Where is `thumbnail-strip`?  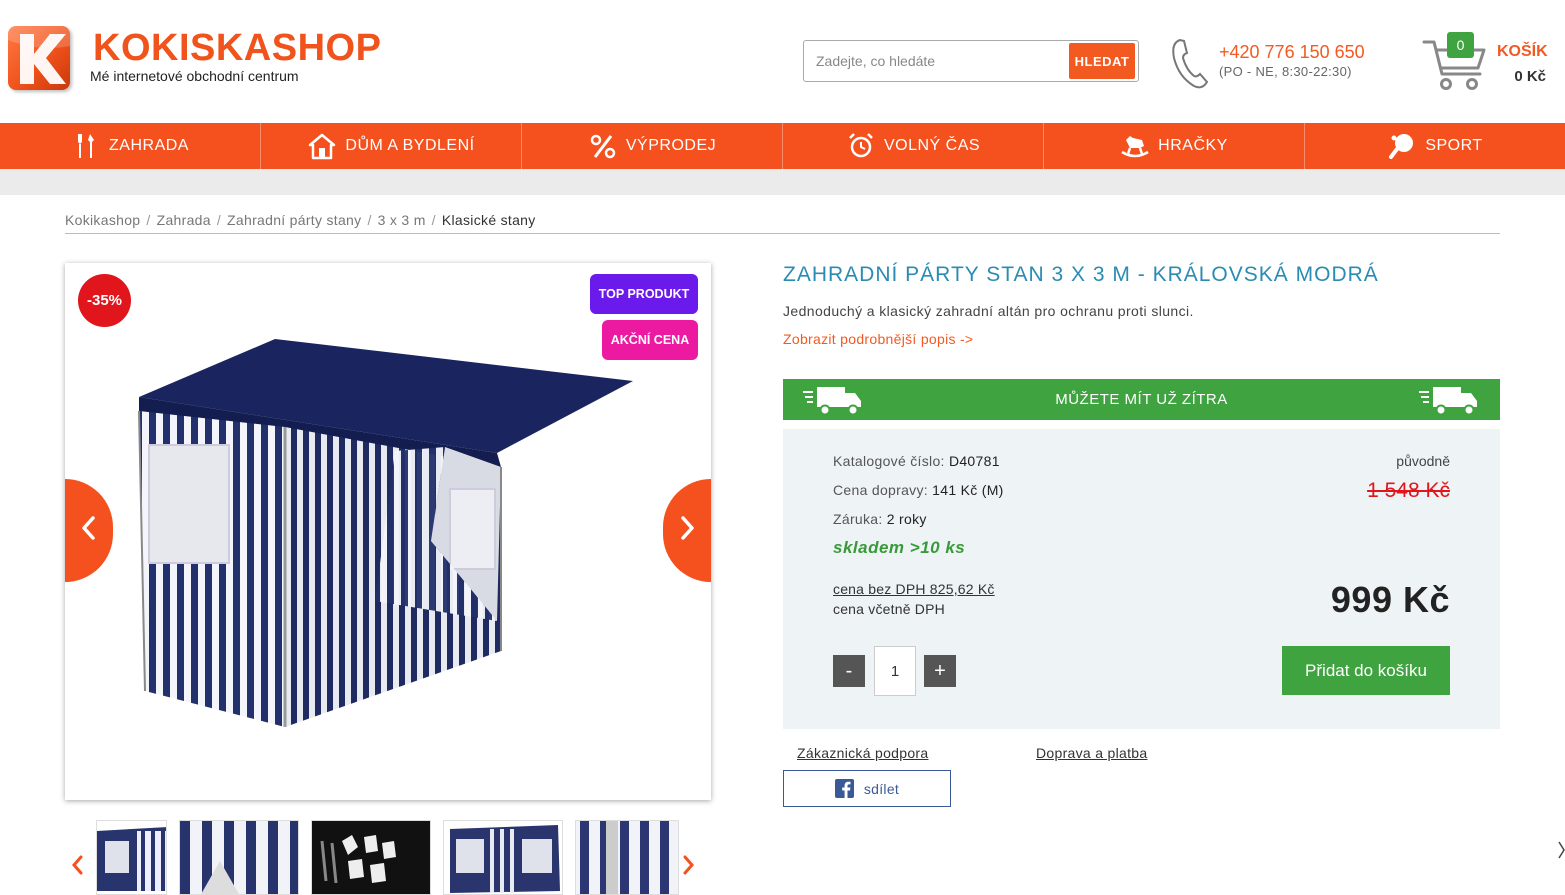 thumbnail-strip is located at coordinates (388, 856).